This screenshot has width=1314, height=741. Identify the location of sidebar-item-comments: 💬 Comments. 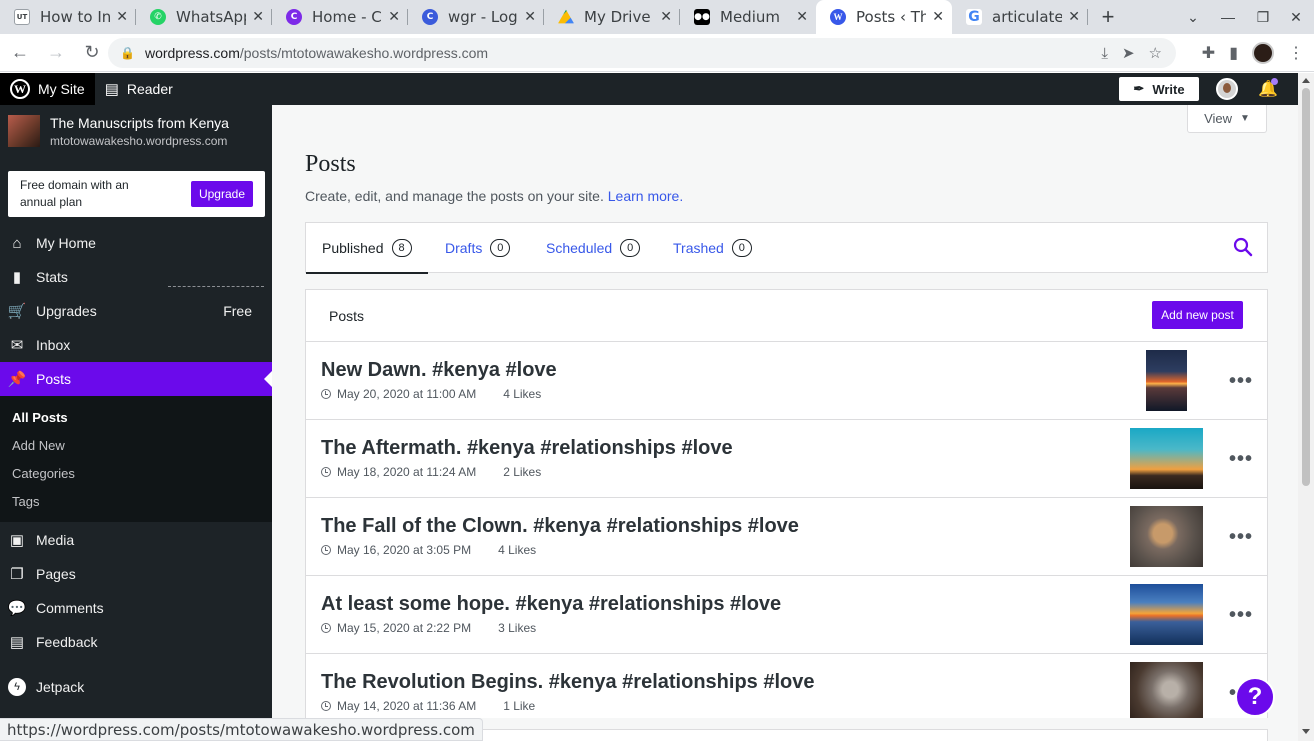
(136, 608).